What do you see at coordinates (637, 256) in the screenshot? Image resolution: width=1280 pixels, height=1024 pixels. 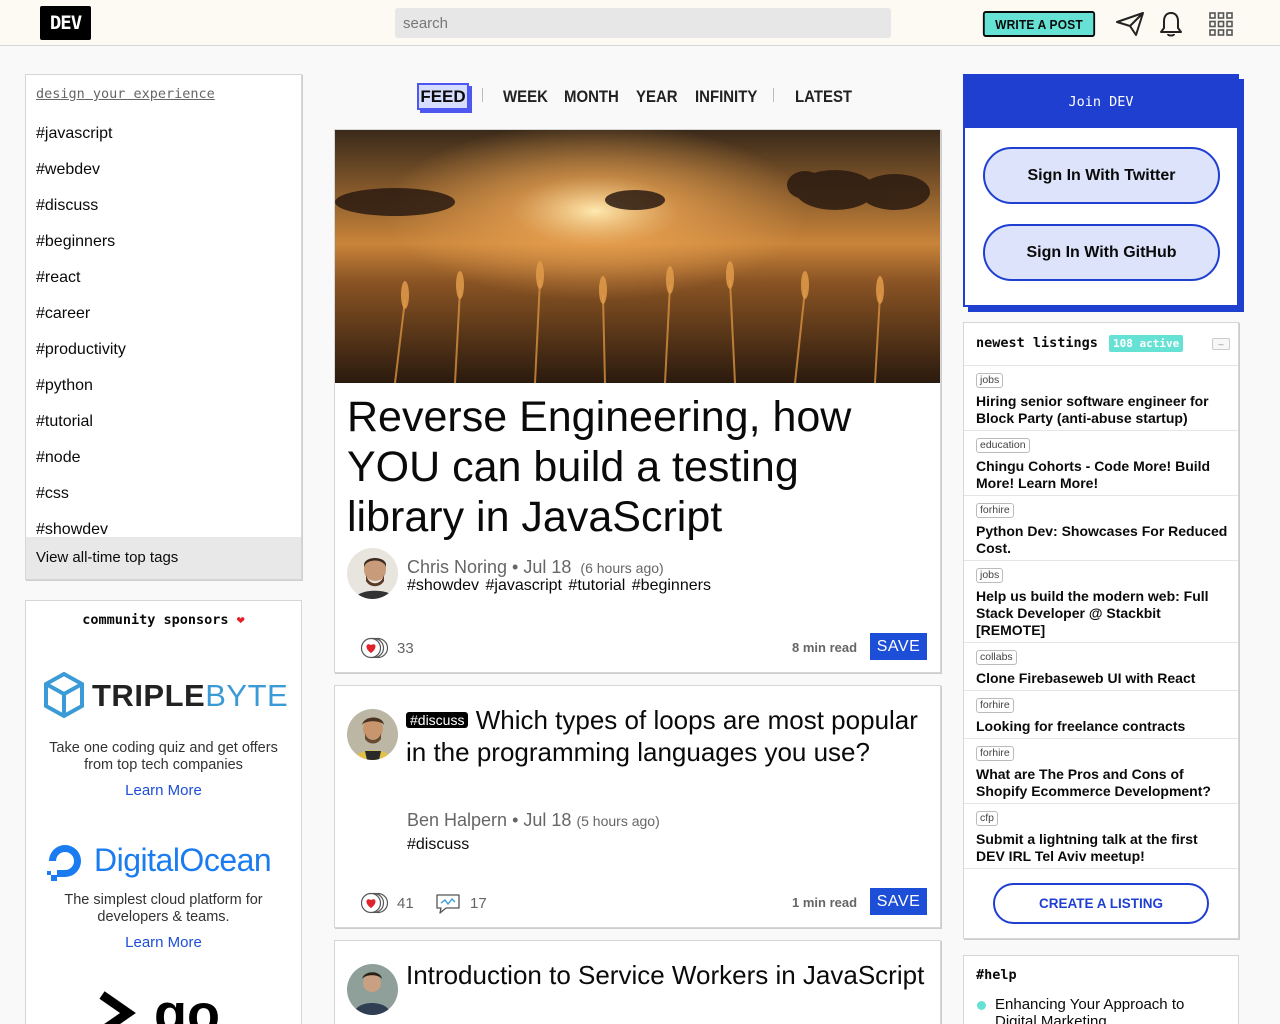 I see `wheat-field-cover-image` at bounding box center [637, 256].